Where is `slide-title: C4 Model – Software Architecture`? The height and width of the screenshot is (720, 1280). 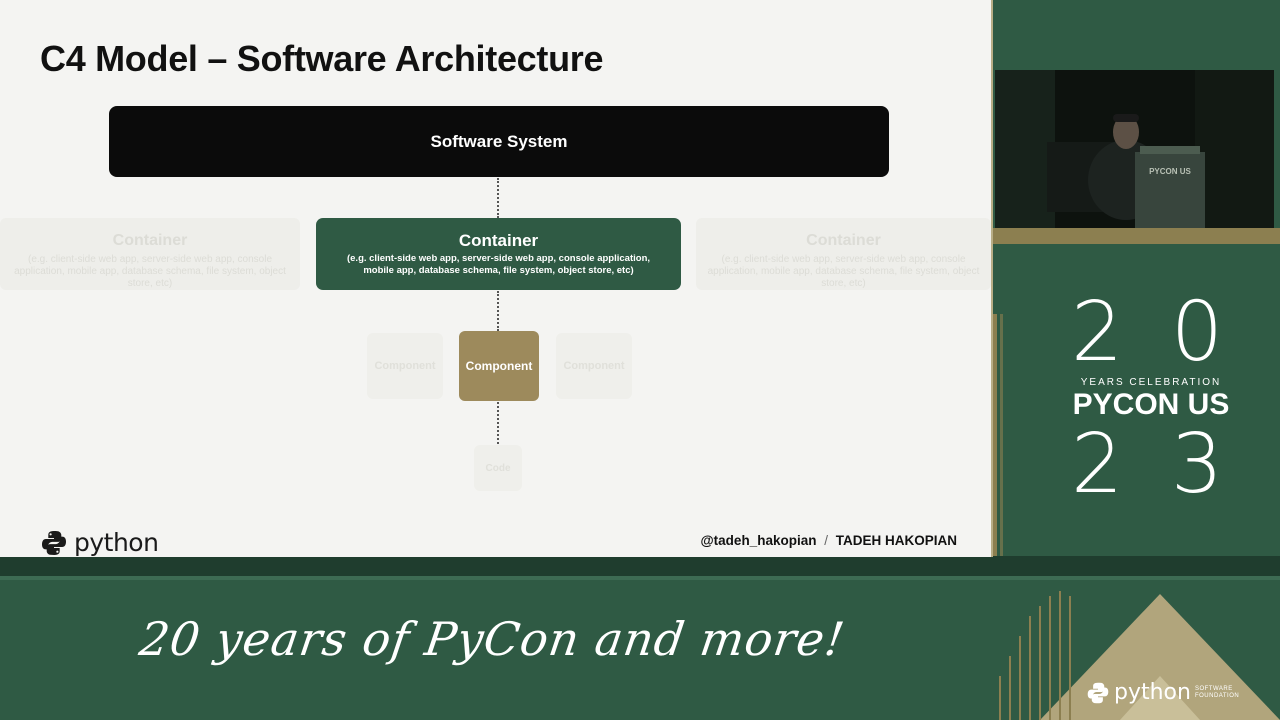 slide-title: C4 Model – Software Architecture is located at coordinates (322, 58).